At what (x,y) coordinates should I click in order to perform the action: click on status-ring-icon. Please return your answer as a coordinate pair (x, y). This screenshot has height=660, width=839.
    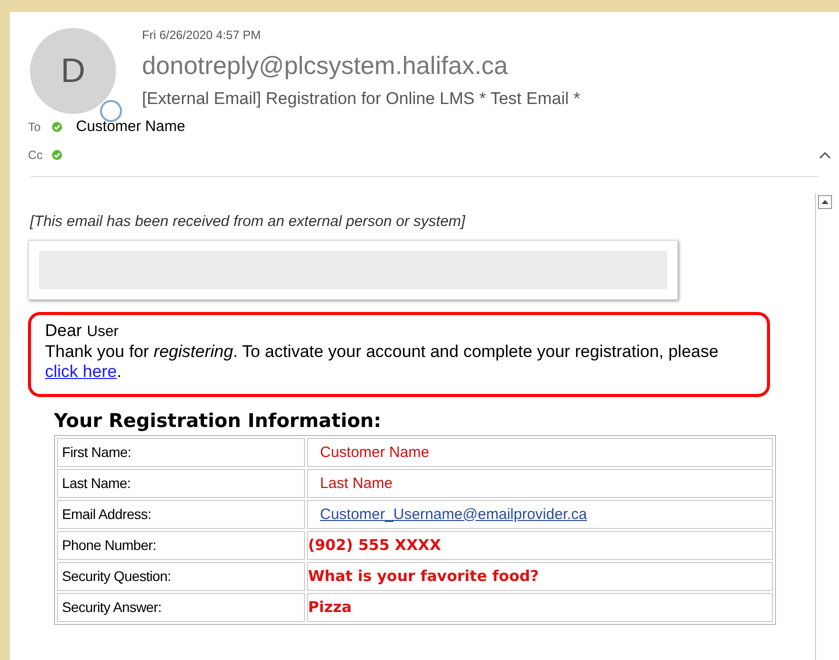
    Looking at the image, I should click on (111, 111).